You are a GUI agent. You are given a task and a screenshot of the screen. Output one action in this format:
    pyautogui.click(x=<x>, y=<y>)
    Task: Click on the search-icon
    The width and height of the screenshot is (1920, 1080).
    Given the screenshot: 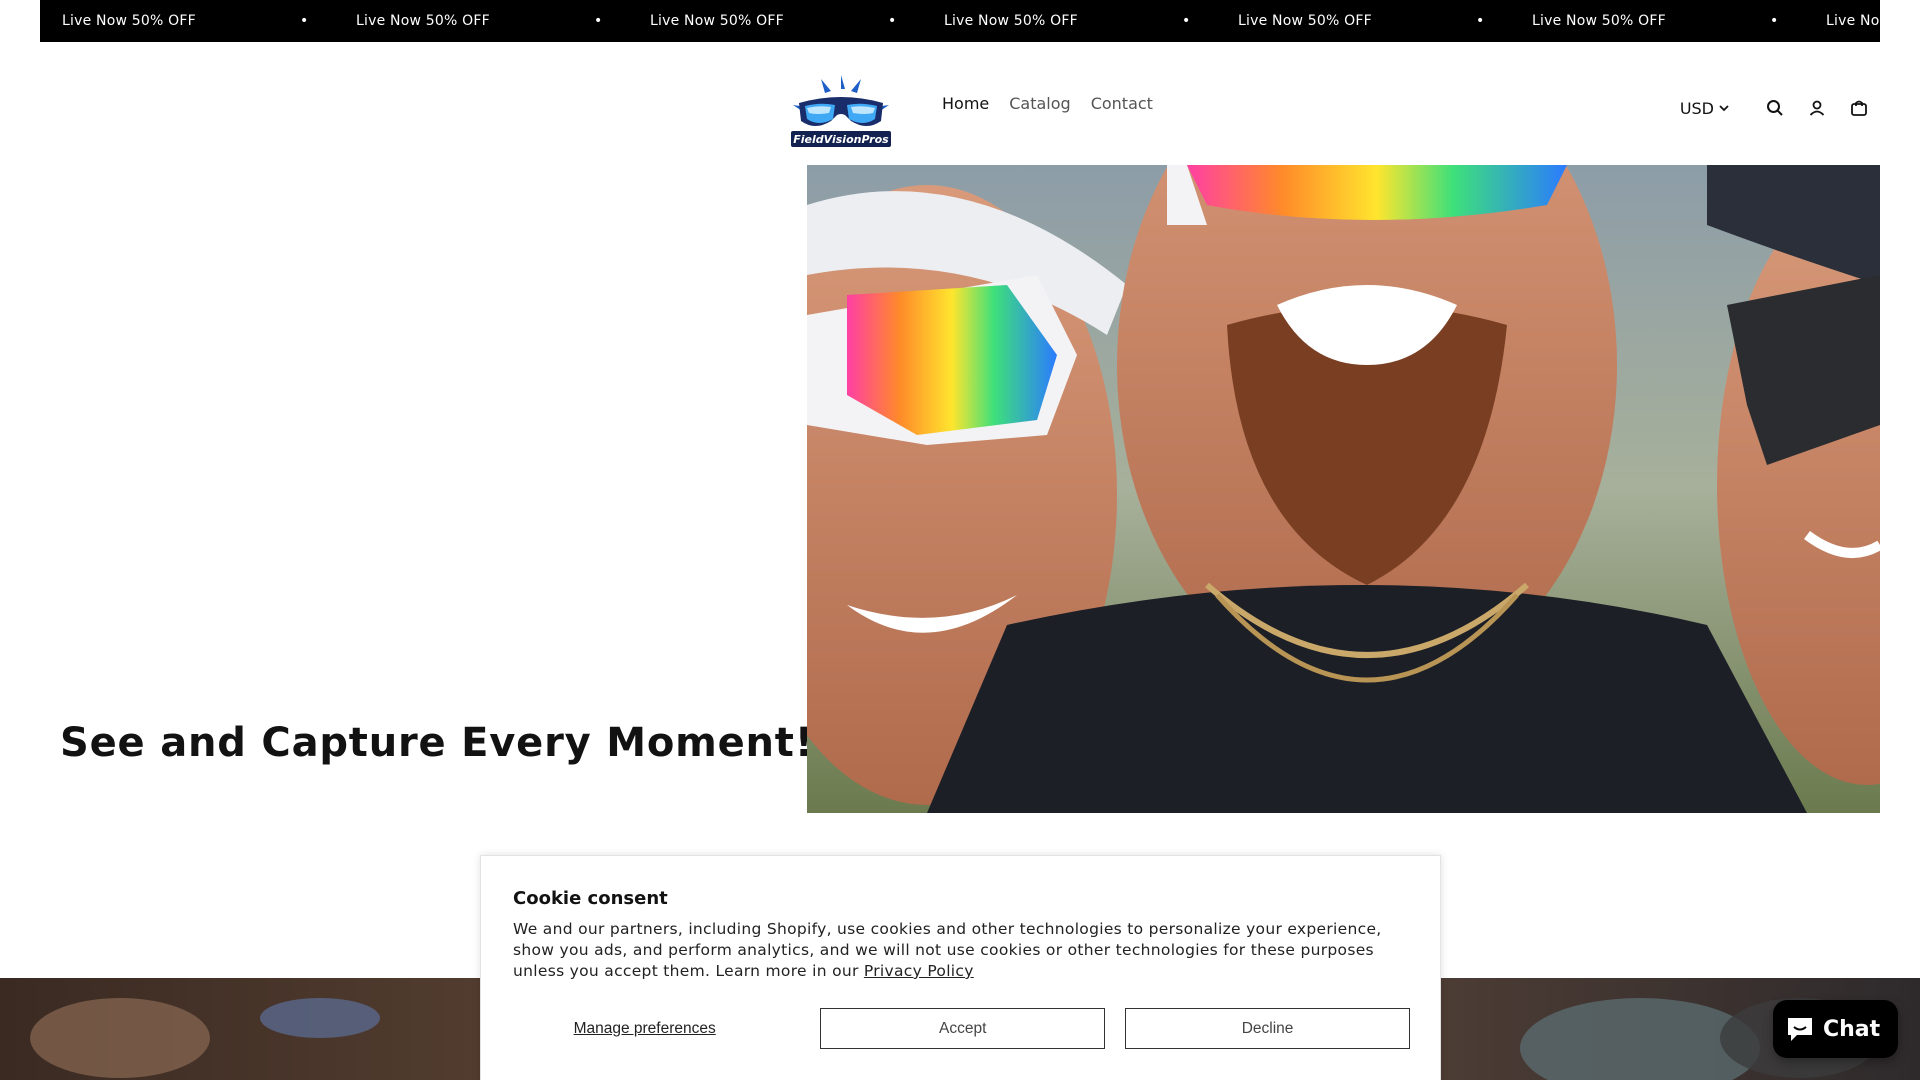 What is the action you would take?
    pyautogui.click(x=1775, y=108)
    